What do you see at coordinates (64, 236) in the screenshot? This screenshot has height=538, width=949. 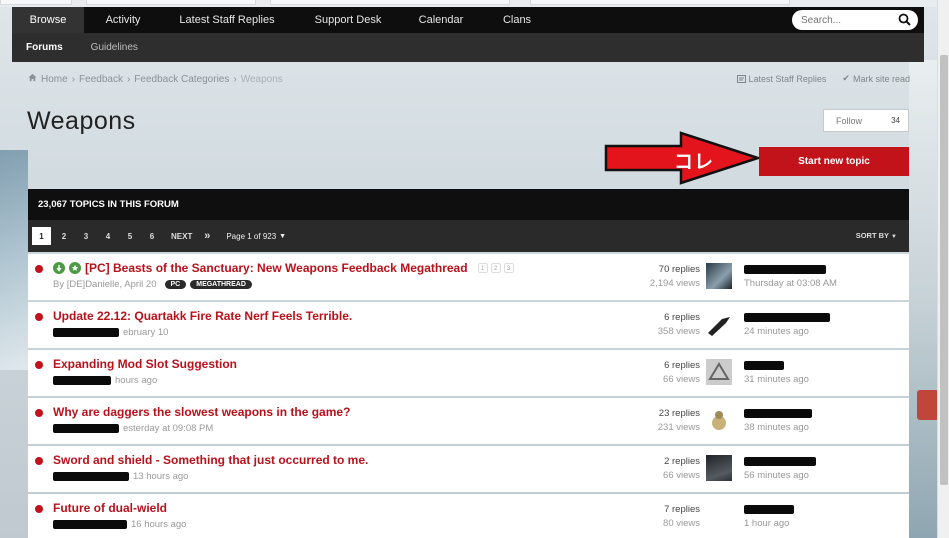 I see `page-2: 2` at bounding box center [64, 236].